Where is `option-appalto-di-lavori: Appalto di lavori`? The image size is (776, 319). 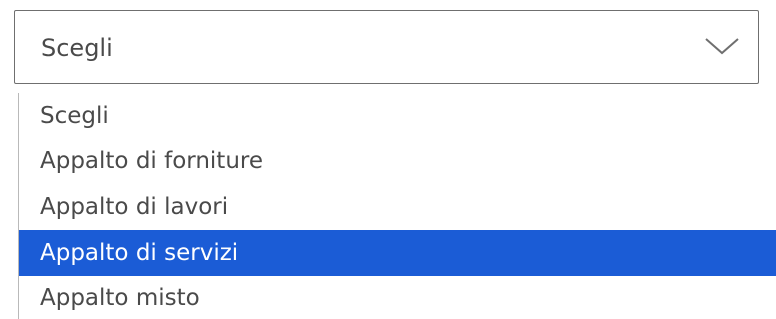 option-appalto-di-lavori: Appalto di lavori is located at coordinates (397, 207).